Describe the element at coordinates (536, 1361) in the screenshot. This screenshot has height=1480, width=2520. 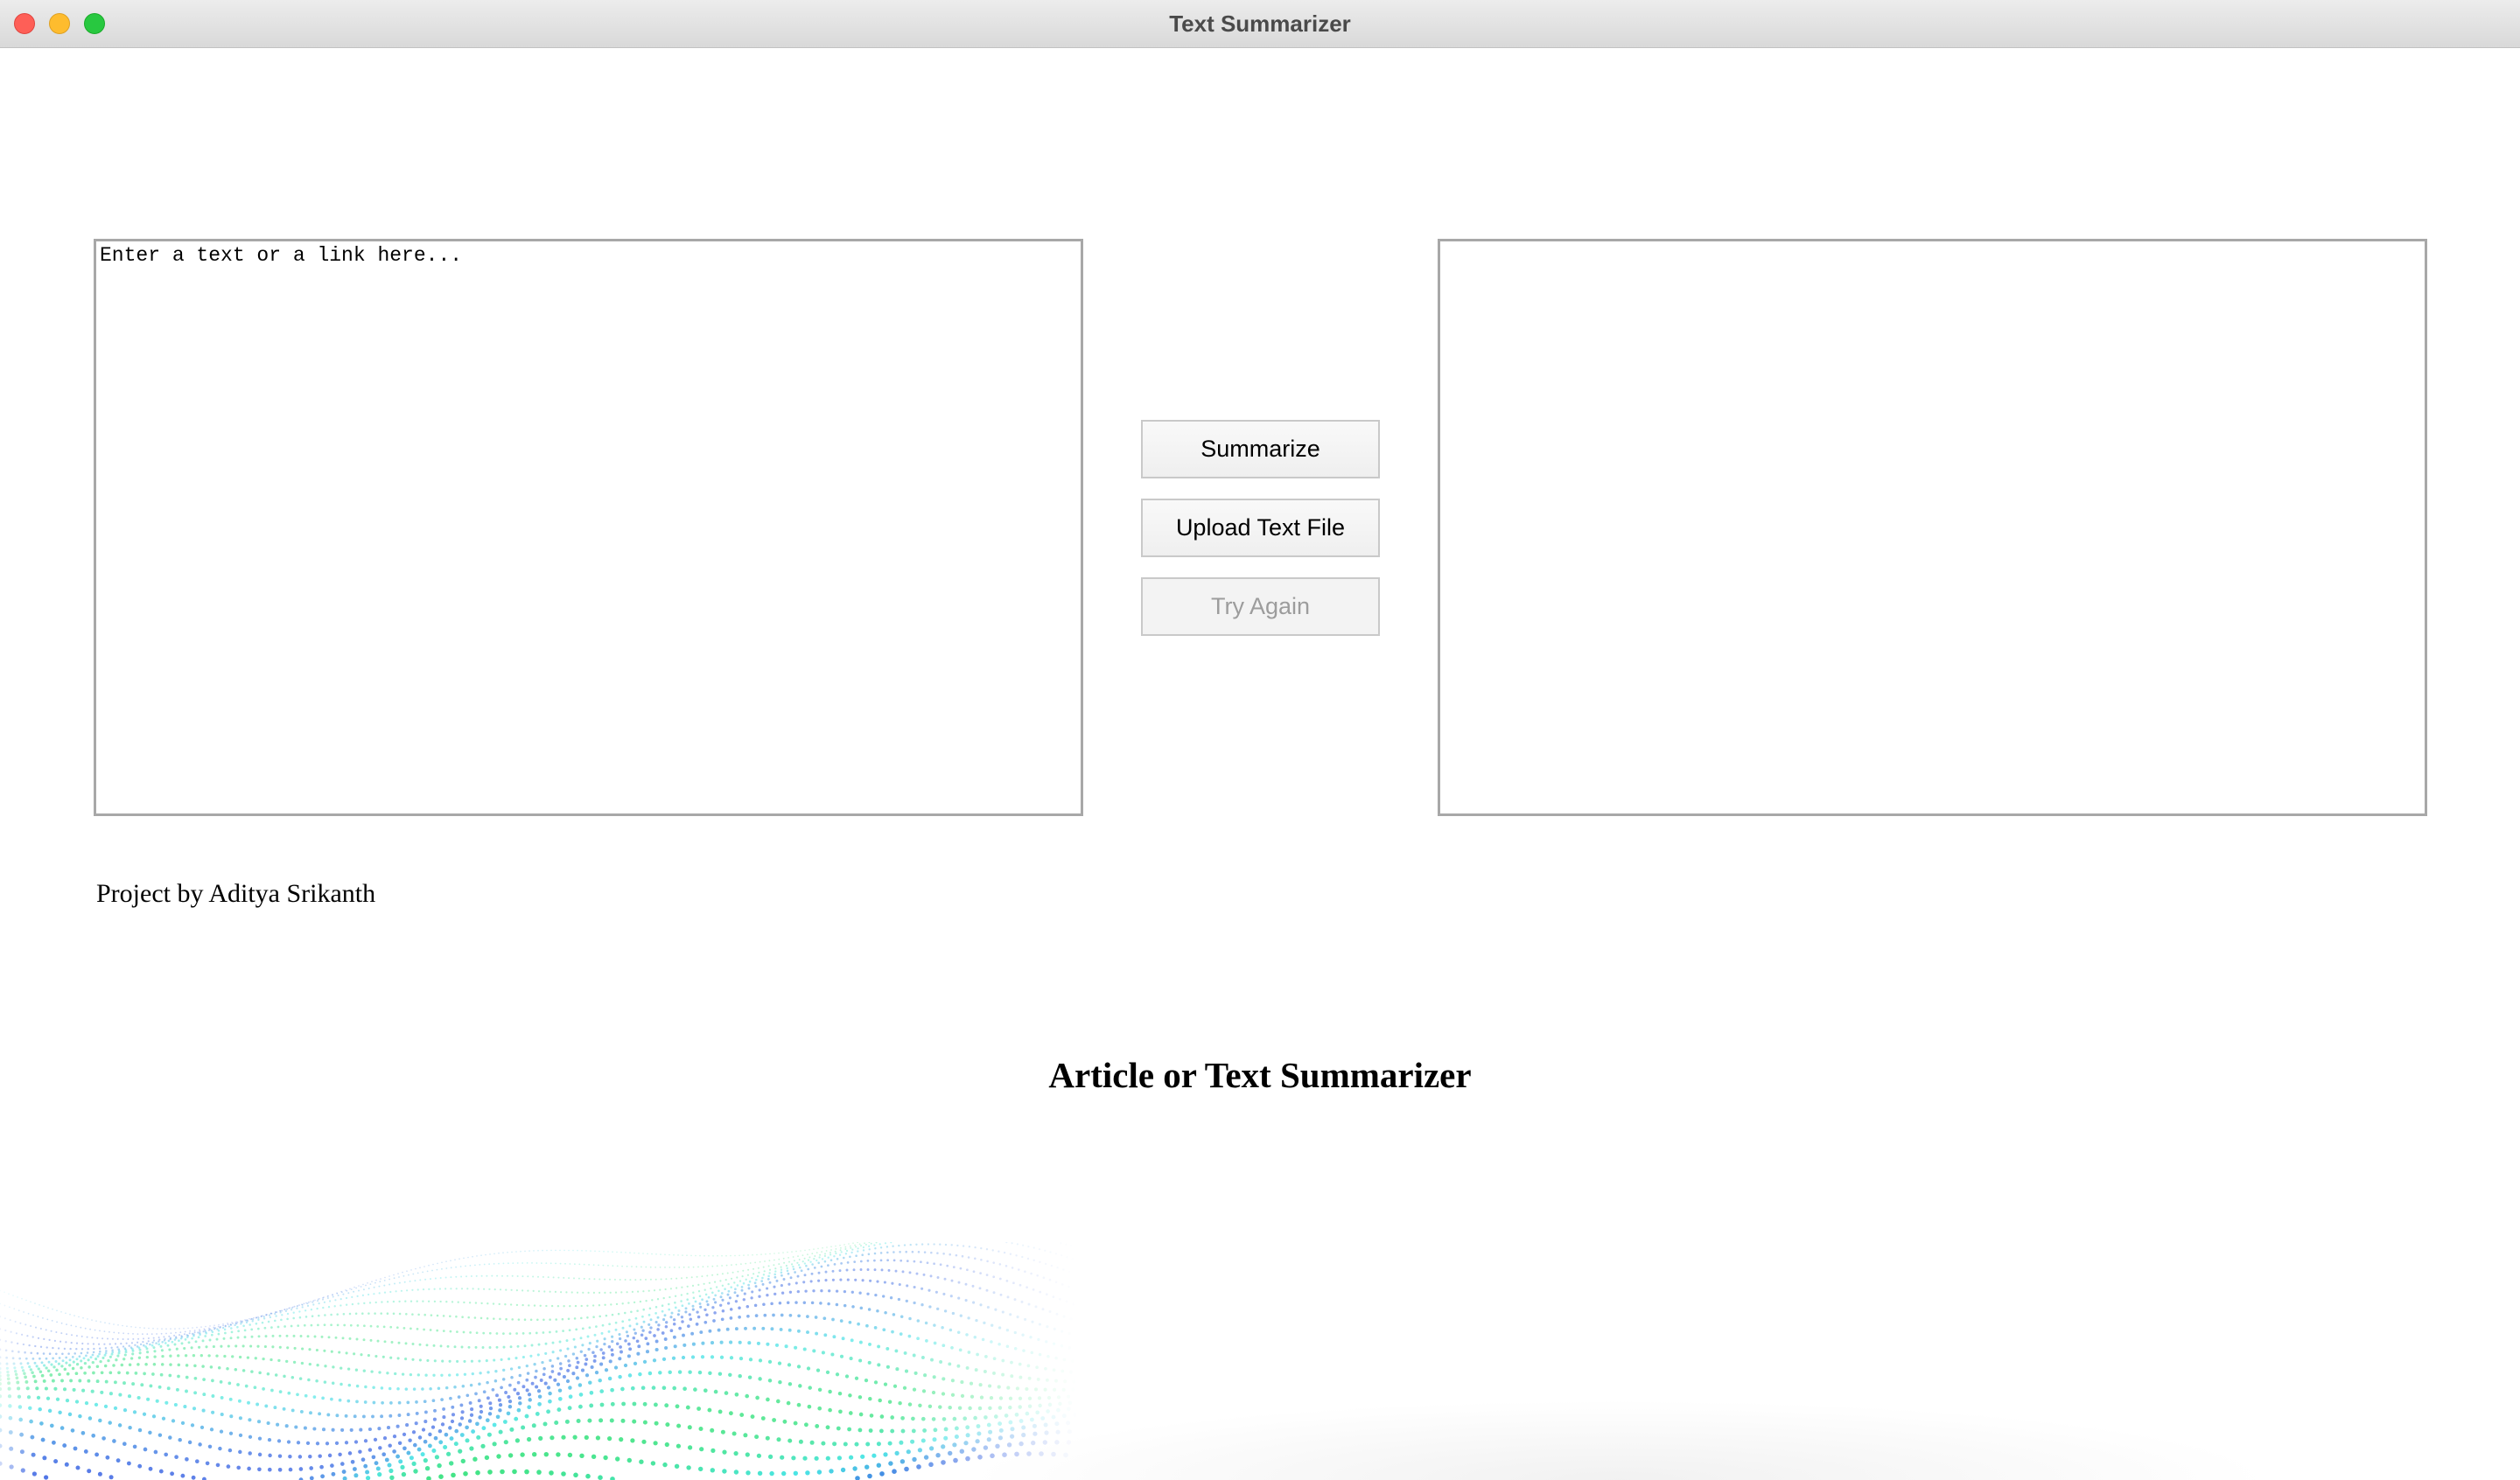
I see `dotted-wave-decoration` at that location.